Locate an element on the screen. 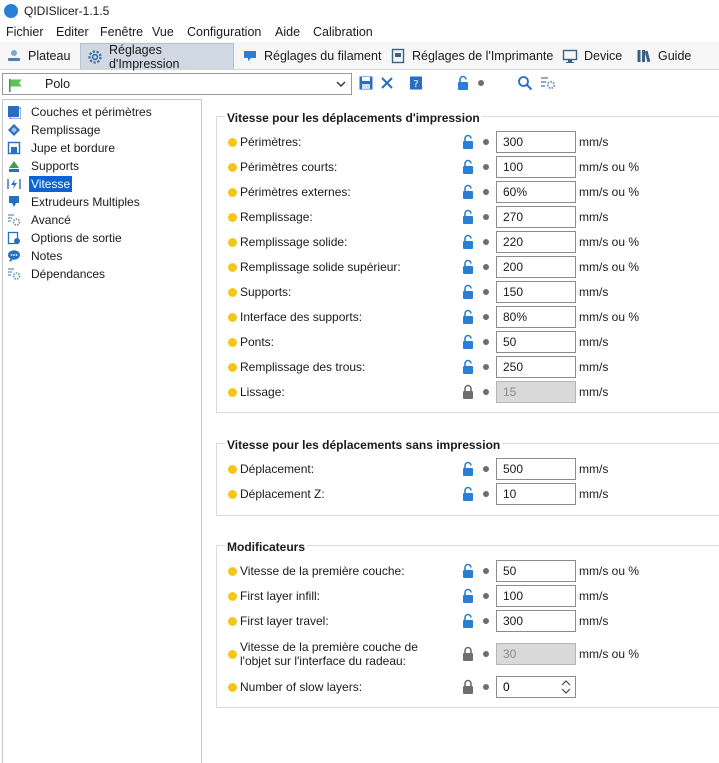 This screenshot has height=763, width=719. setting-row-infill: Remplissage: mm/s is located at coordinates (467, 217).